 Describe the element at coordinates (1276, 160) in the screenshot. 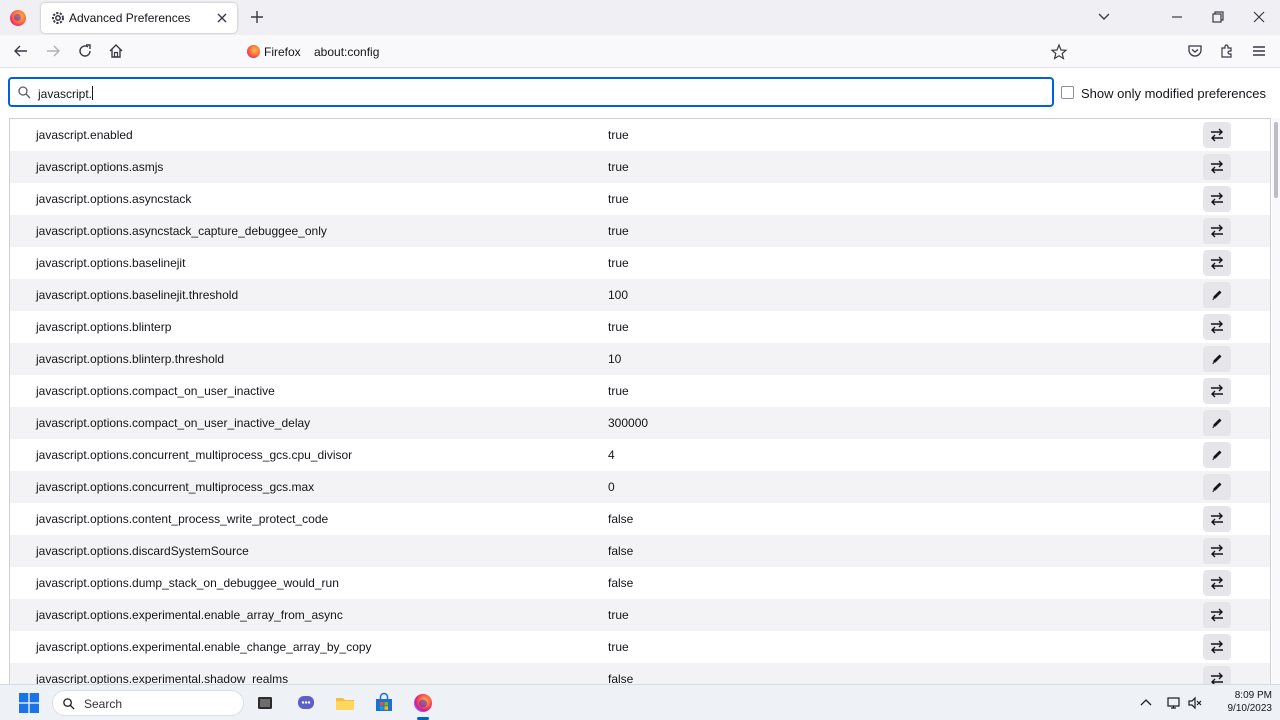

I see `scrollbar-thumb` at that location.